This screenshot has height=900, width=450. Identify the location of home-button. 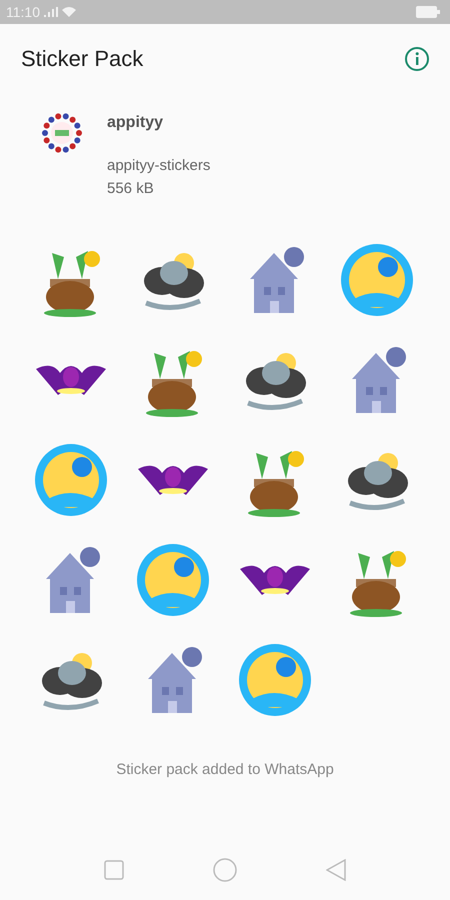
(224, 870).